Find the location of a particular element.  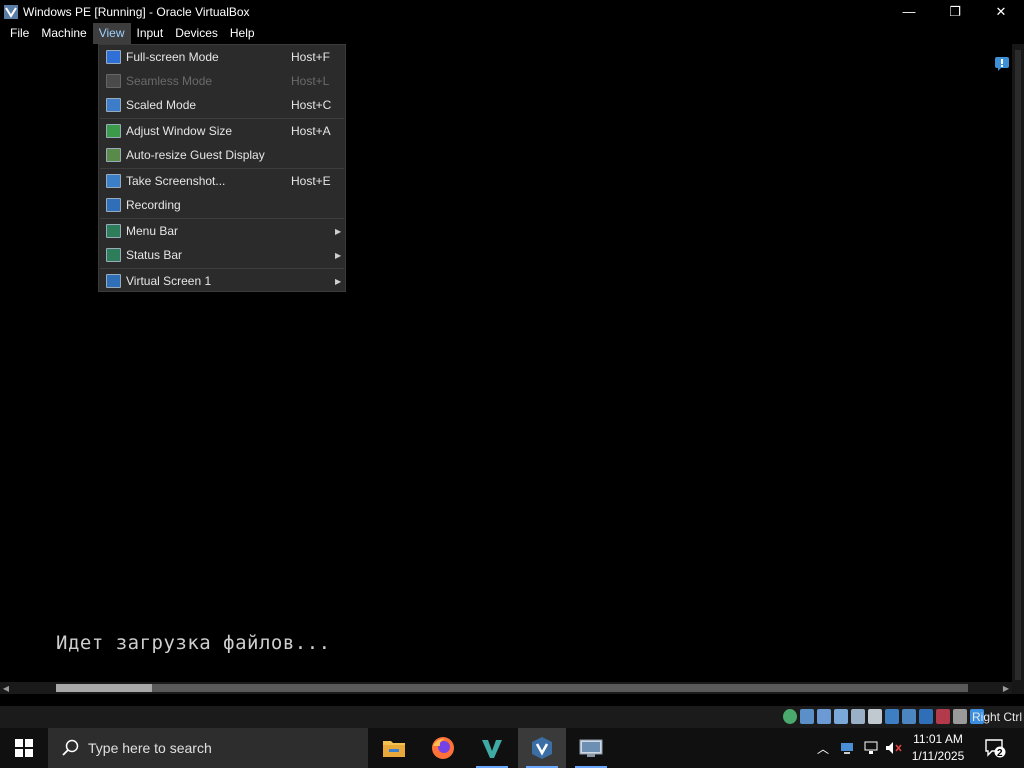

scroll-right-icon: ▶ is located at coordinates (1006, 688).